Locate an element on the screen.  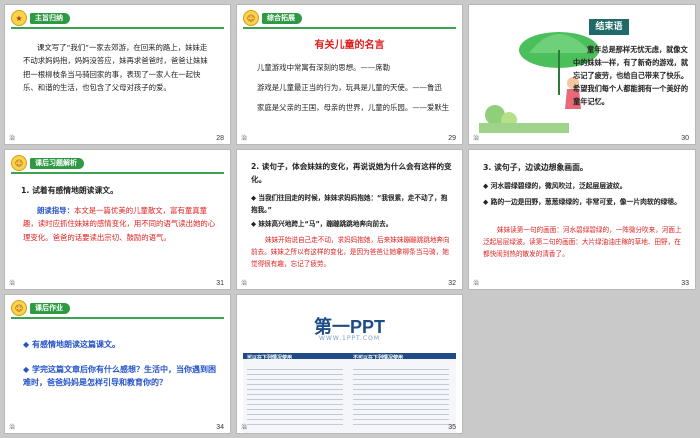
homework-item-1: ◆ 有感情地朗读这篇课文。 is located at coordinates (121, 344).